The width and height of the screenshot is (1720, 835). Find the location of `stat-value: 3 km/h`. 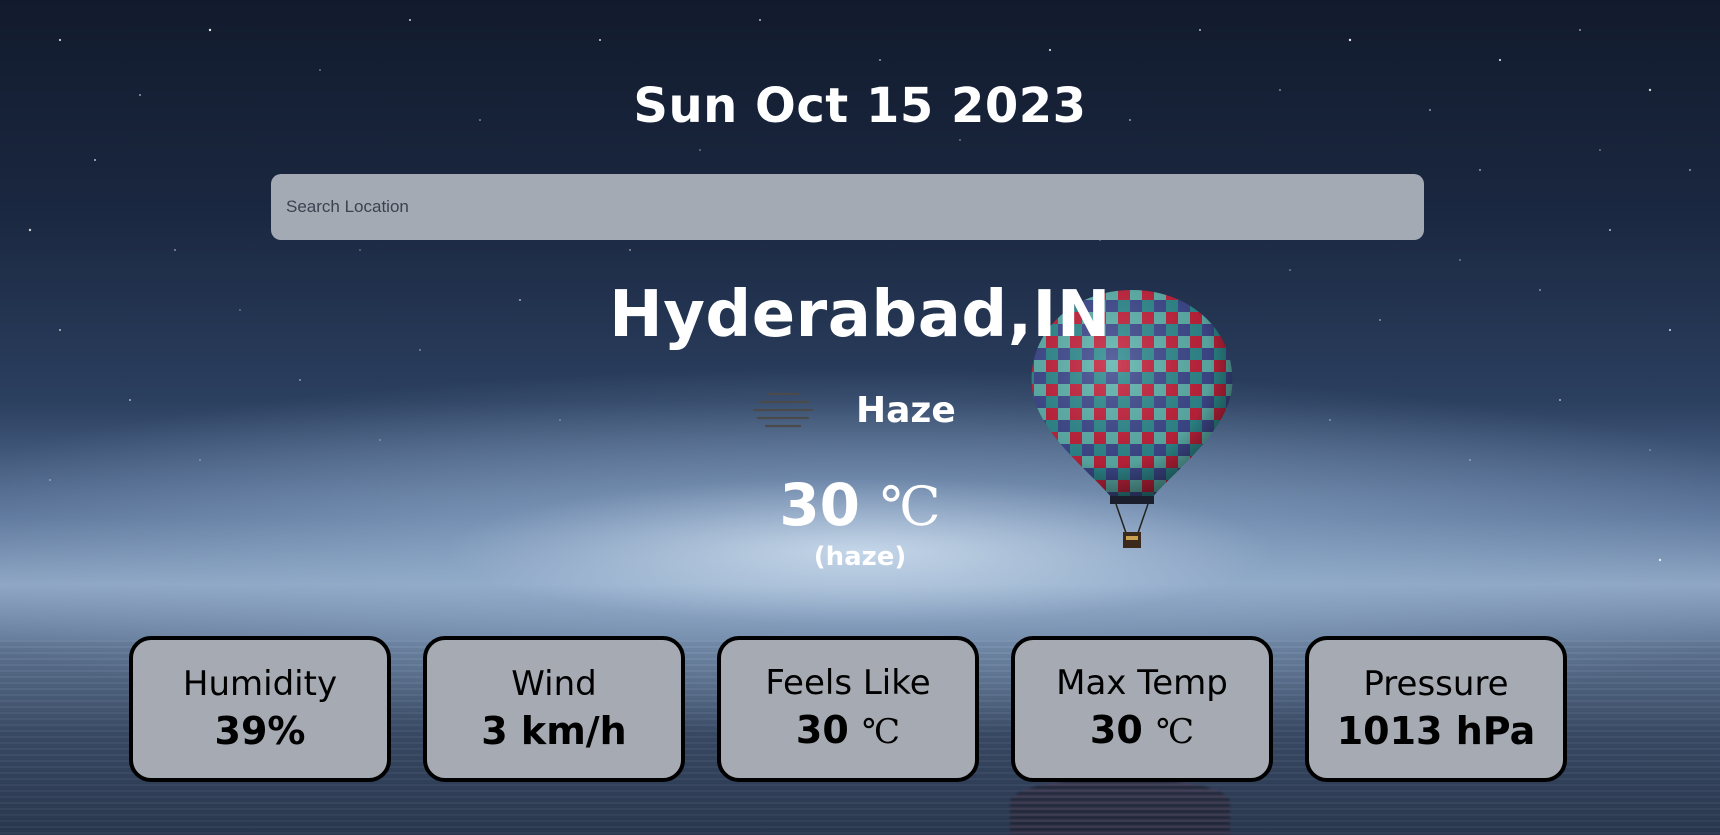

stat-value: 3 km/h is located at coordinates (553, 731).